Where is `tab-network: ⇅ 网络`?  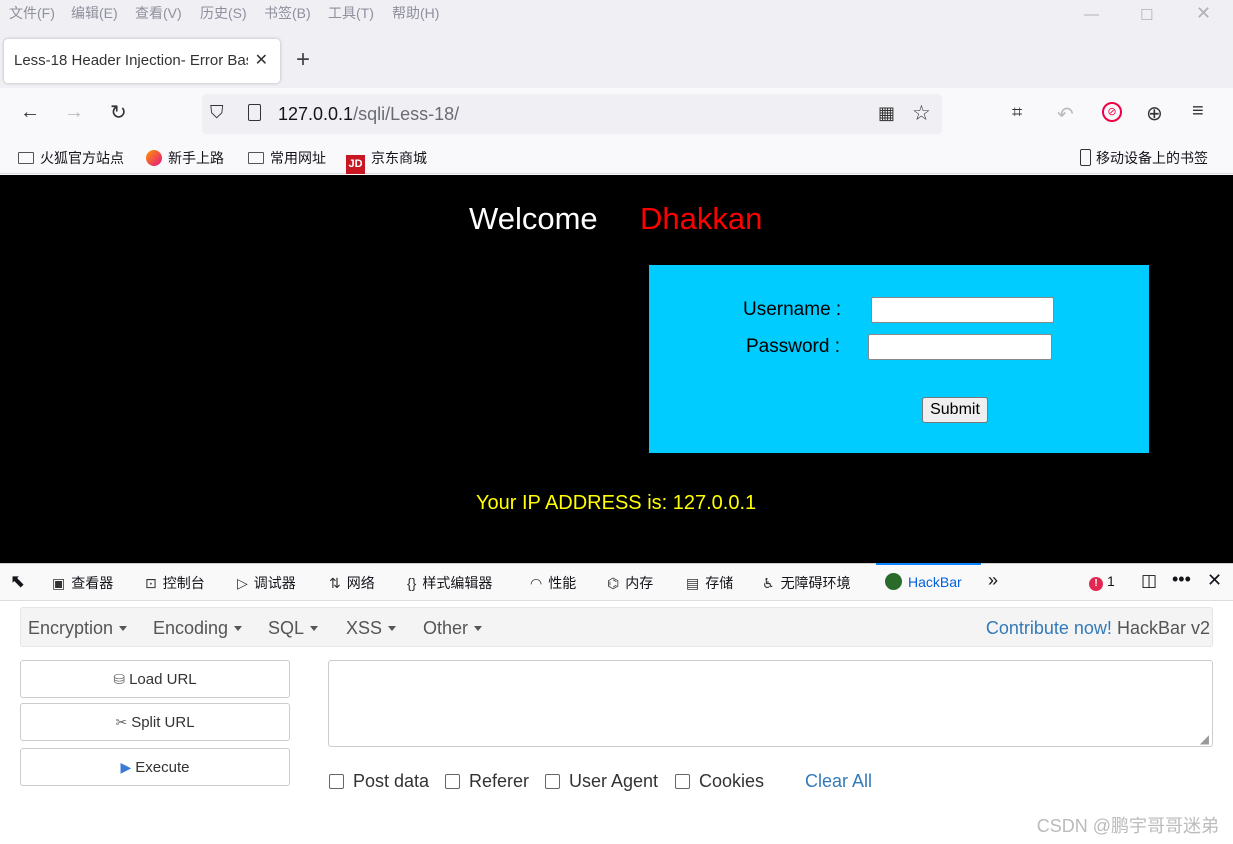 tab-network: ⇅ 网络 is located at coordinates (352, 583).